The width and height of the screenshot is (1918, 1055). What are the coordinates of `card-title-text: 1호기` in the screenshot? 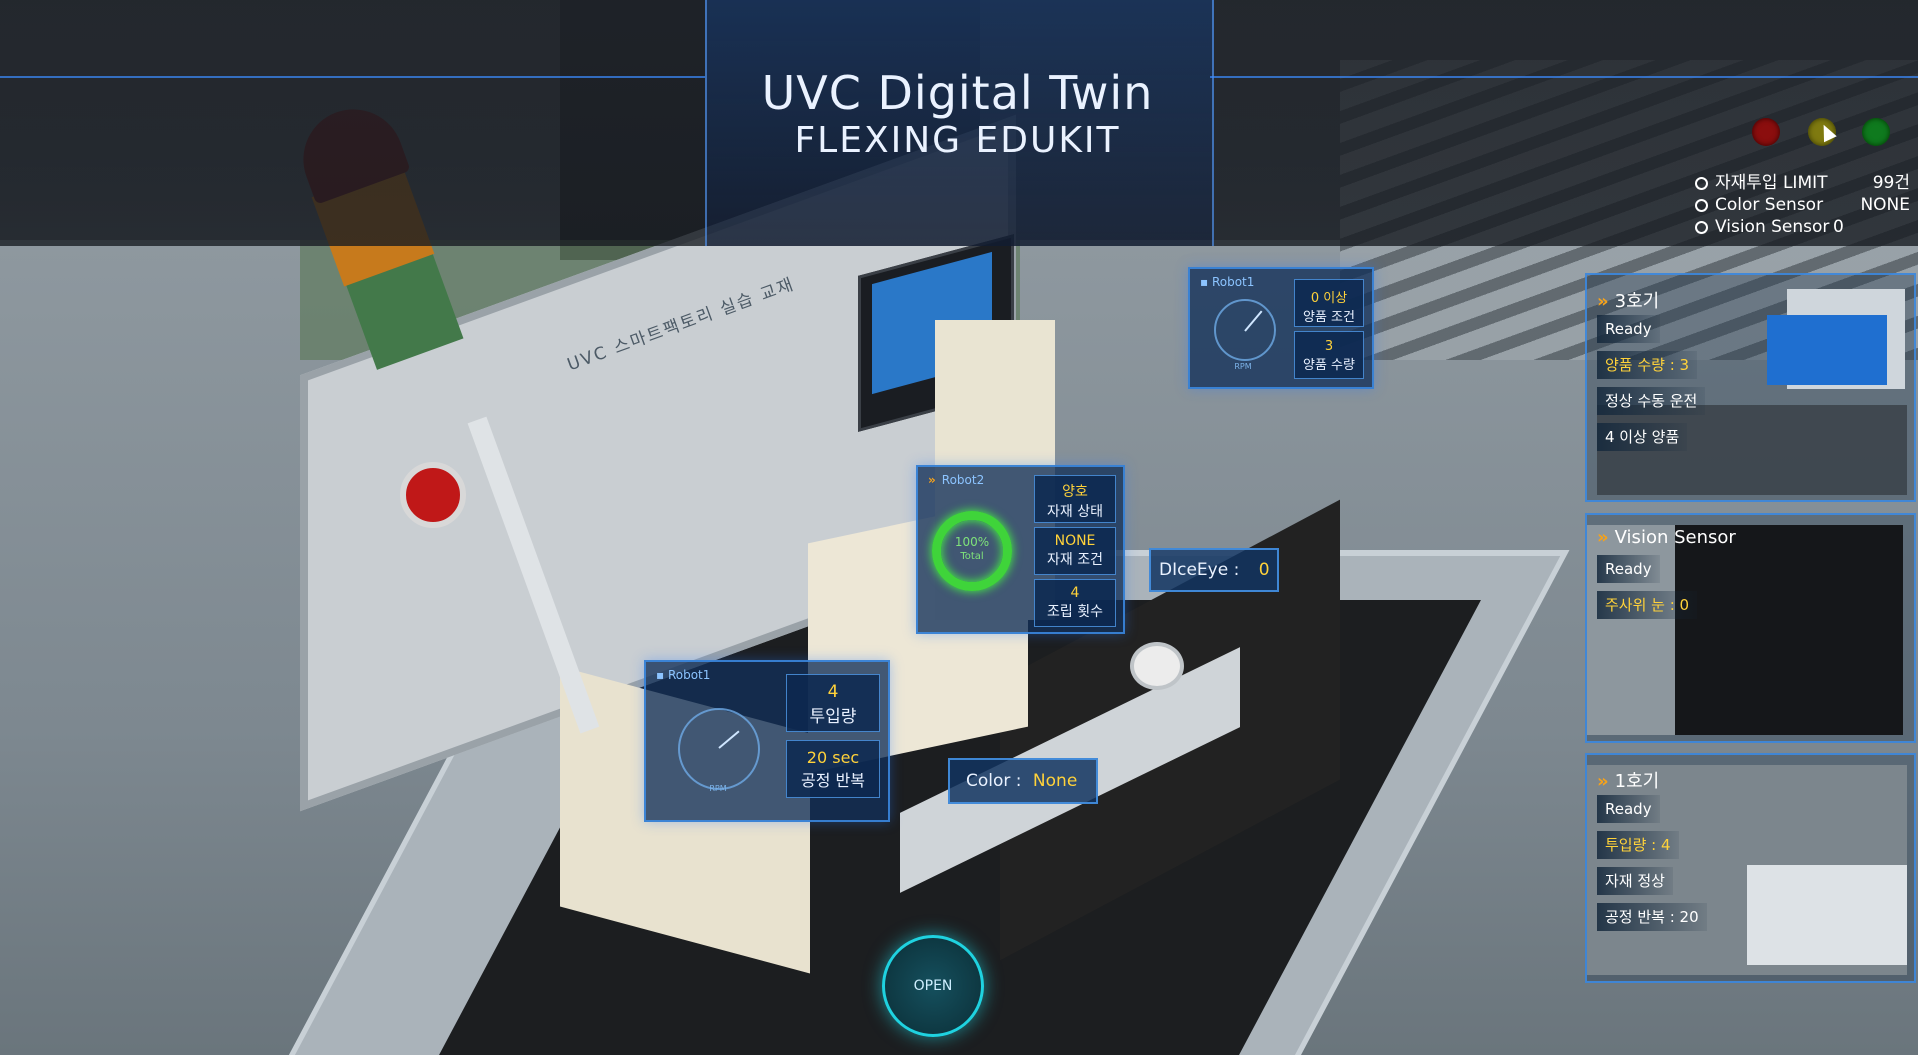 It's located at (1637, 781).